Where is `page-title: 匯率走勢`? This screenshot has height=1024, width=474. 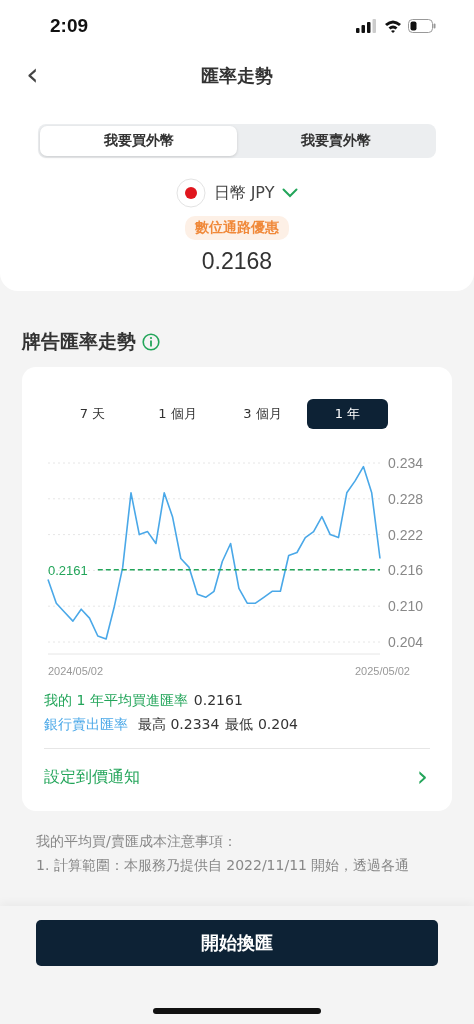 page-title: 匯率走勢 is located at coordinates (237, 76).